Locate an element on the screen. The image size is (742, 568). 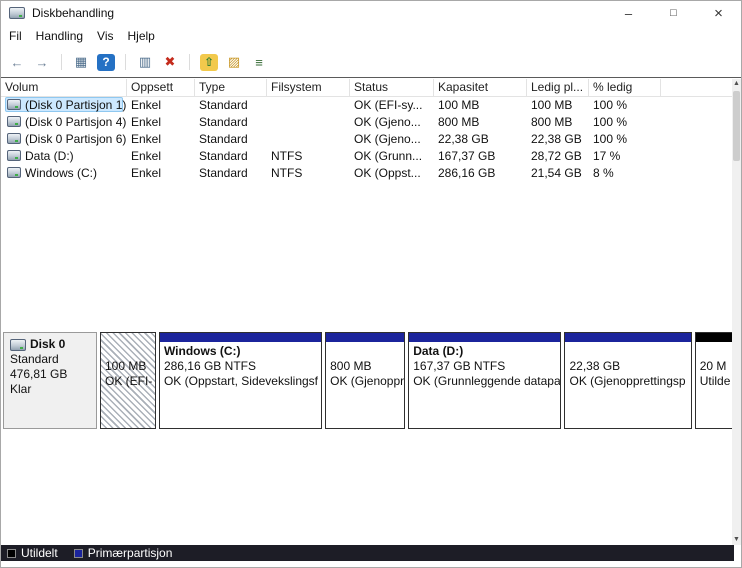
column-header-volum: Volum is located at coordinates (64, 87).